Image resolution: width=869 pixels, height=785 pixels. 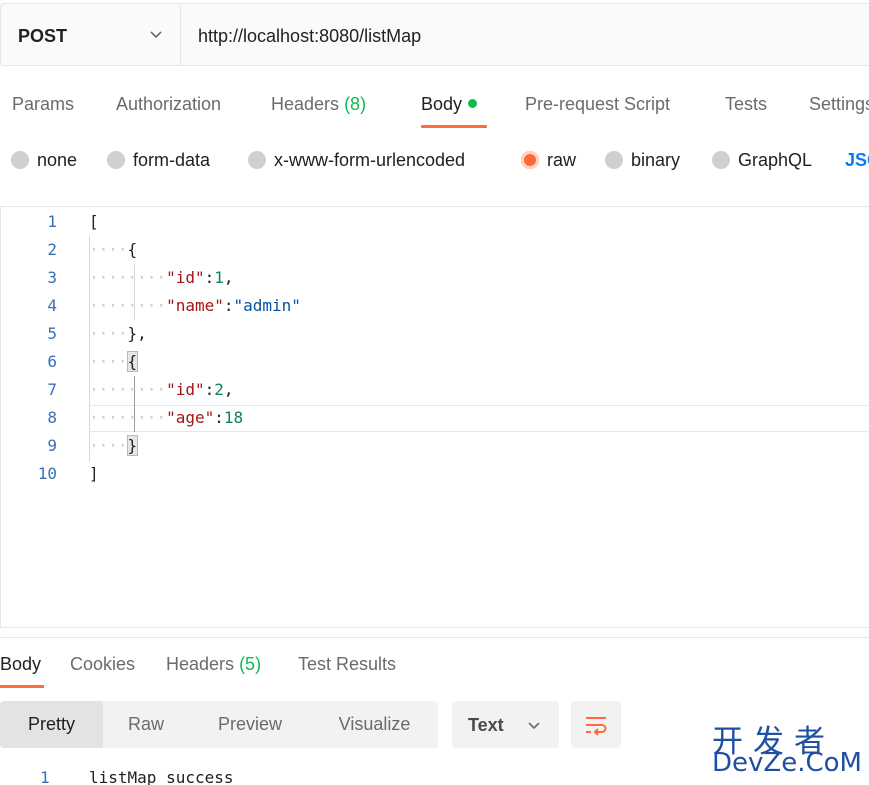 What do you see at coordinates (45, 776) in the screenshot?
I see `response-line-number: 1` at bounding box center [45, 776].